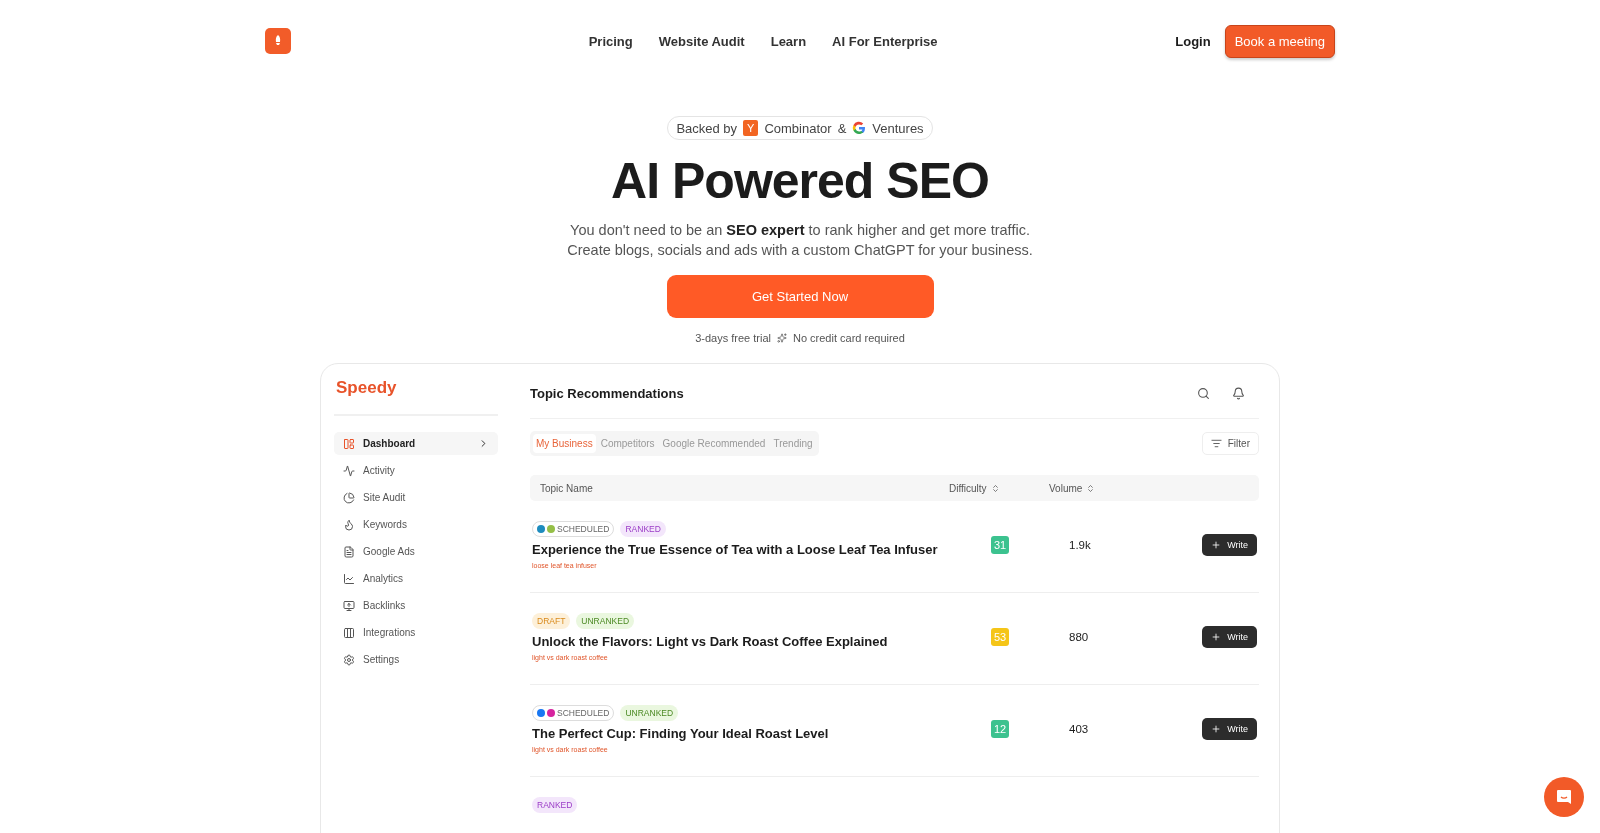 The image size is (1600, 833). Describe the element at coordinates (566, 488) in the screenshot. I see `column-header: Topic Name` at that location.